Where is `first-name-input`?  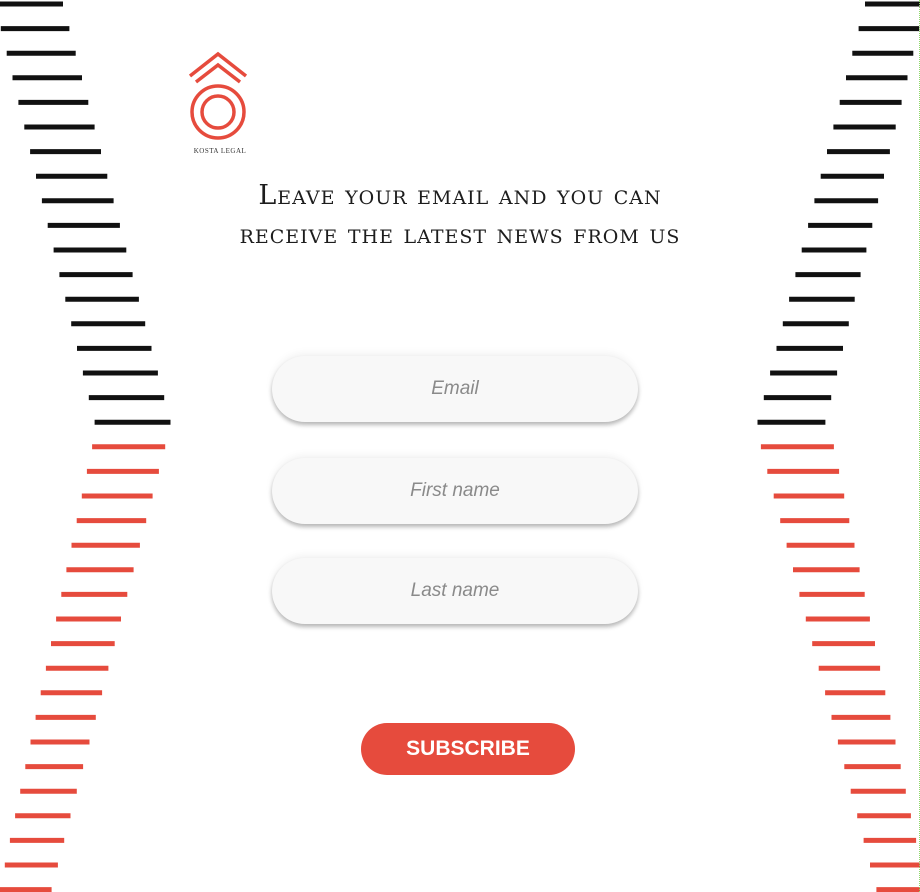
first-name-input is located at coordinates (455, 491).